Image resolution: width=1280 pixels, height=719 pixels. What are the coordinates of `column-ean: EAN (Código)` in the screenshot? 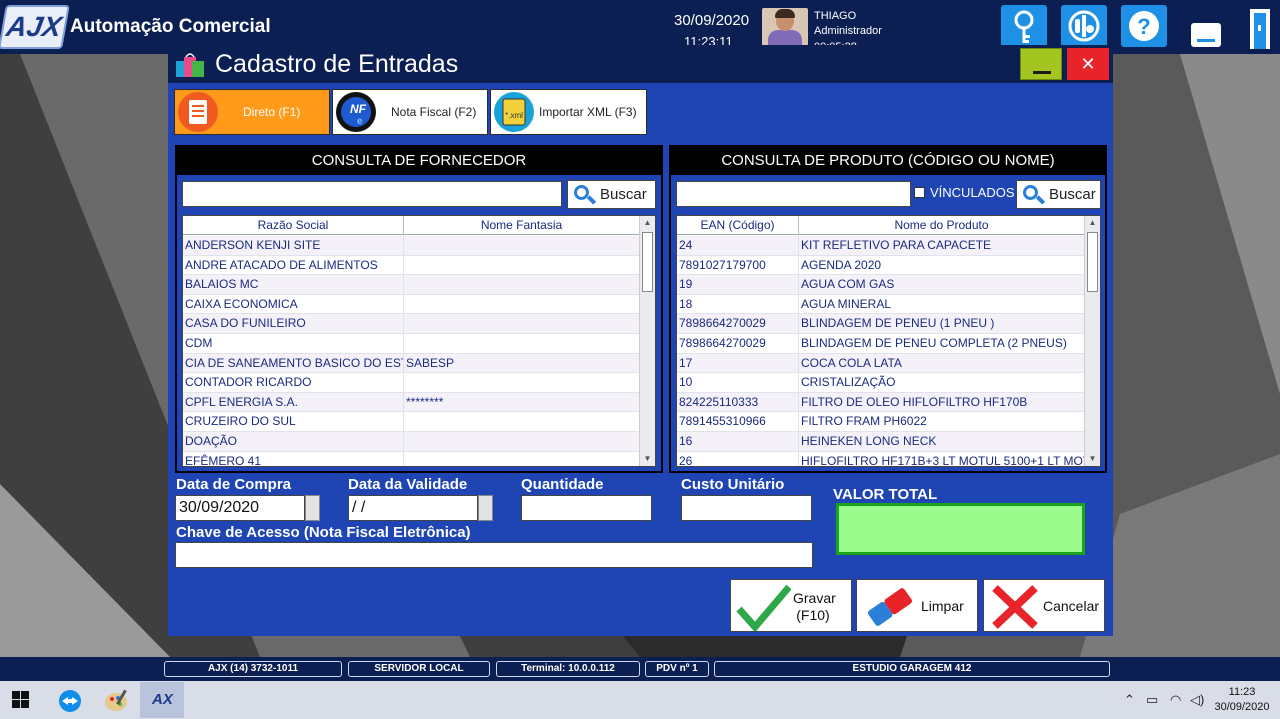 It's located at (738, 225).